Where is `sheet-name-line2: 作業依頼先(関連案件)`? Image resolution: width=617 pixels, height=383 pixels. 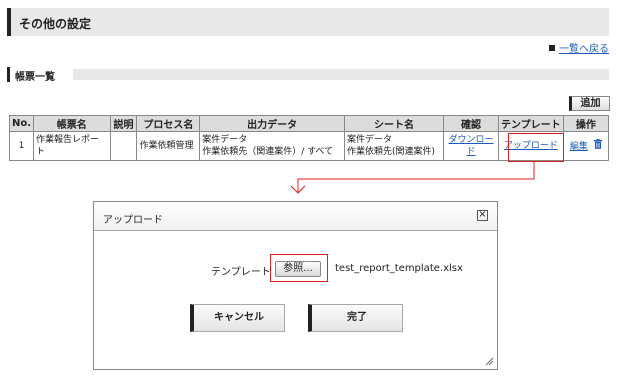 sheet-name-line2: 作業依頼先(関連案件) is located at coordinates (391, 152).